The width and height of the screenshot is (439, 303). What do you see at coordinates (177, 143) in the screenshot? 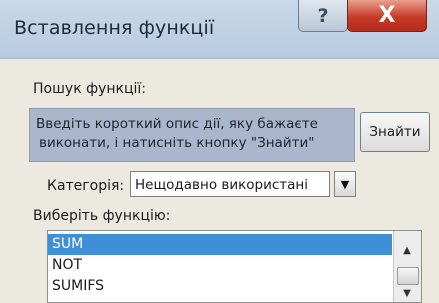
I see `search-text-line-2: виконати, і натисніть кнопку "Знайти"` at bounding box center [177, 143].